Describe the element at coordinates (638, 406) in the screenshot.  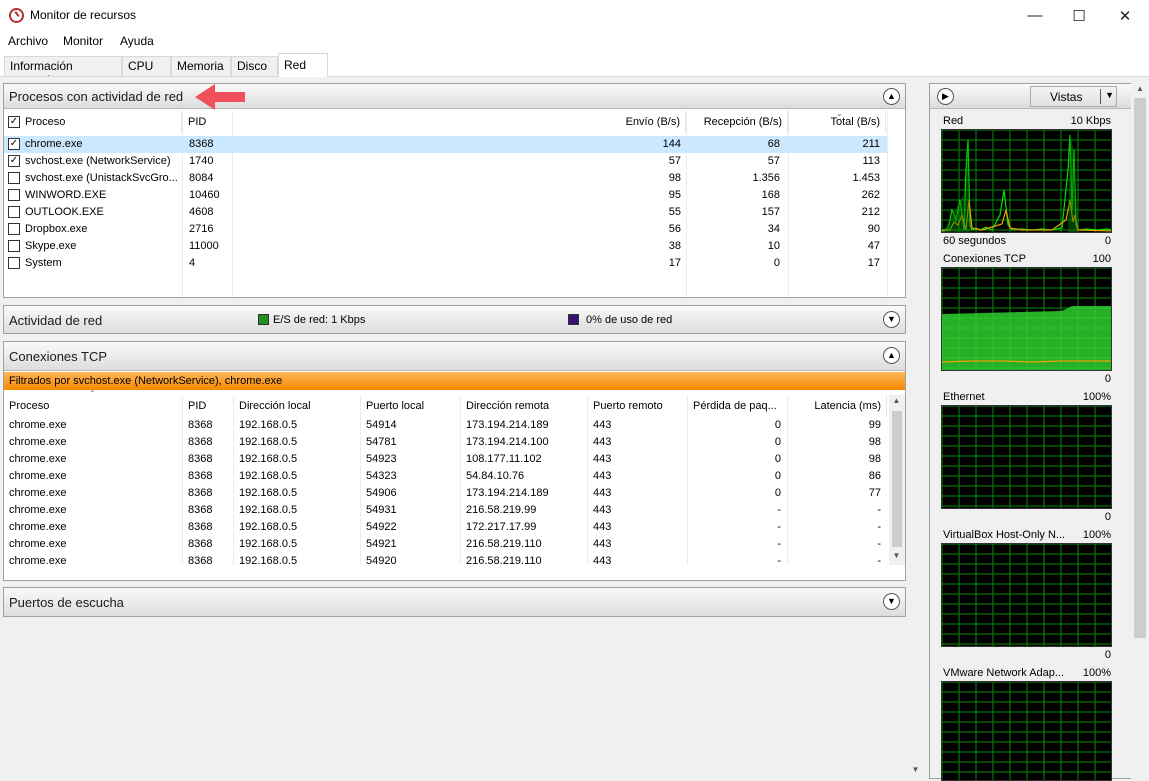
I see `col-puerto-remoto: Puerto remoto` at that location.